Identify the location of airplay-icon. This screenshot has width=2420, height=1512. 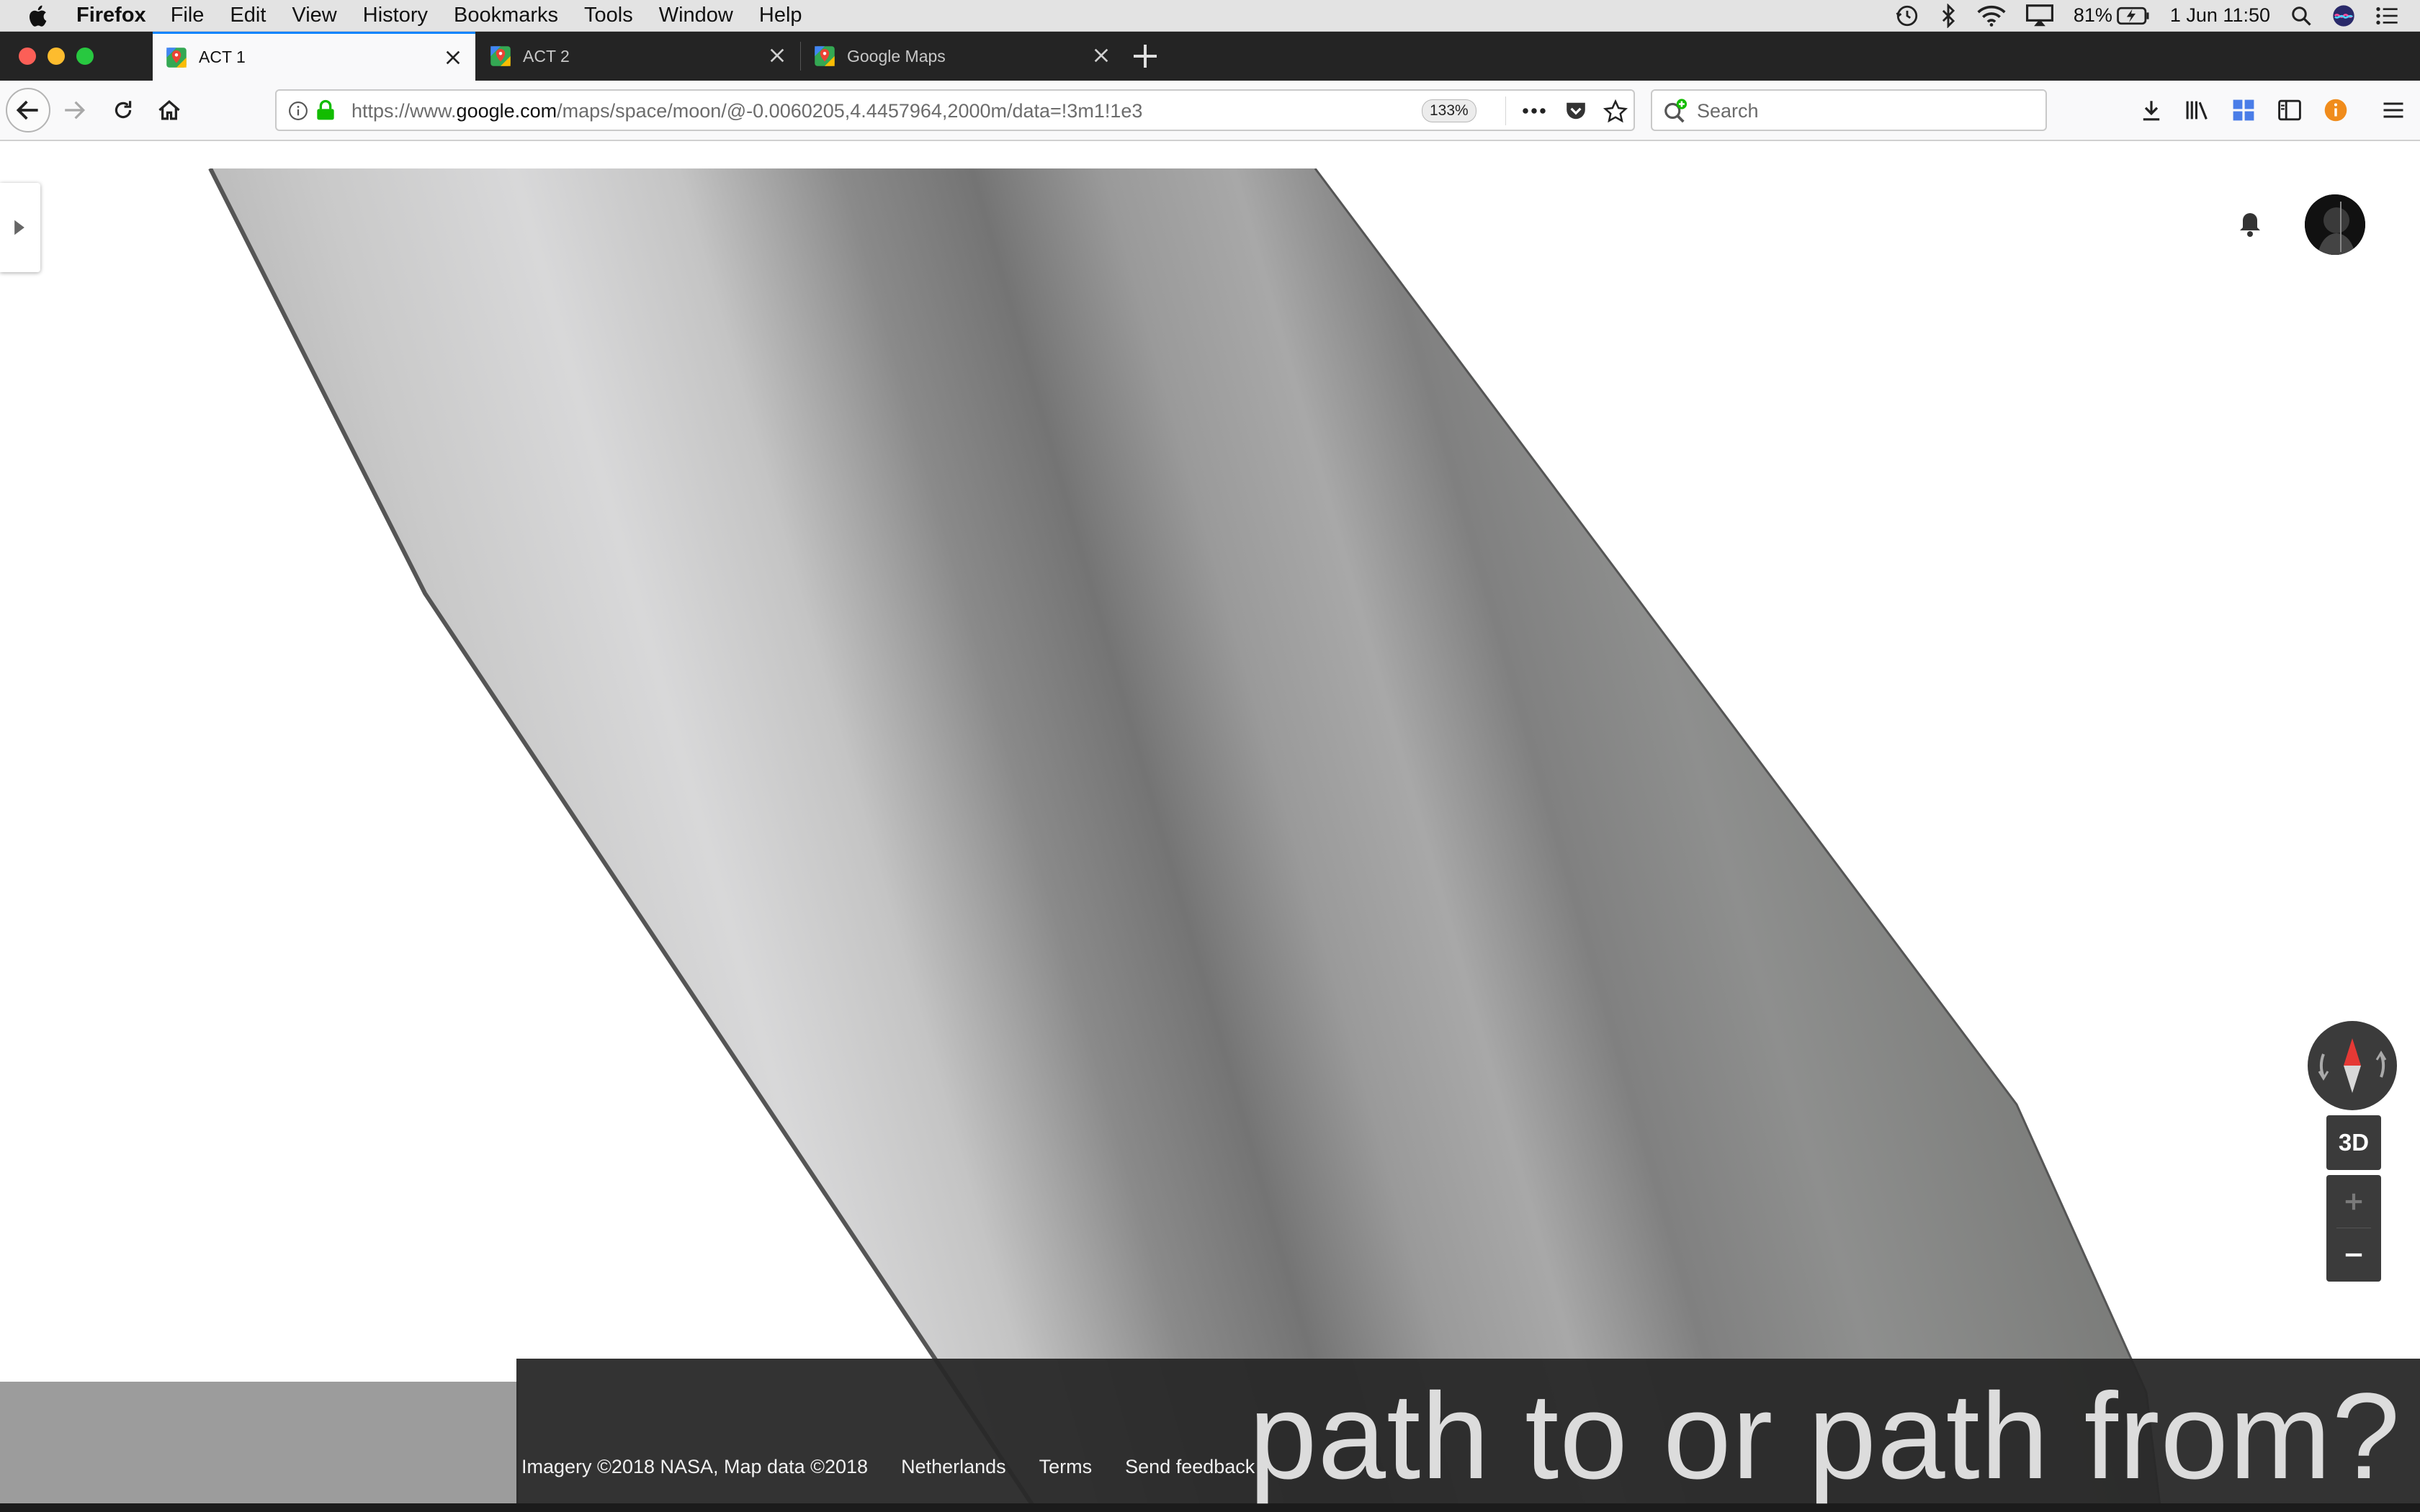
(2039, 15).